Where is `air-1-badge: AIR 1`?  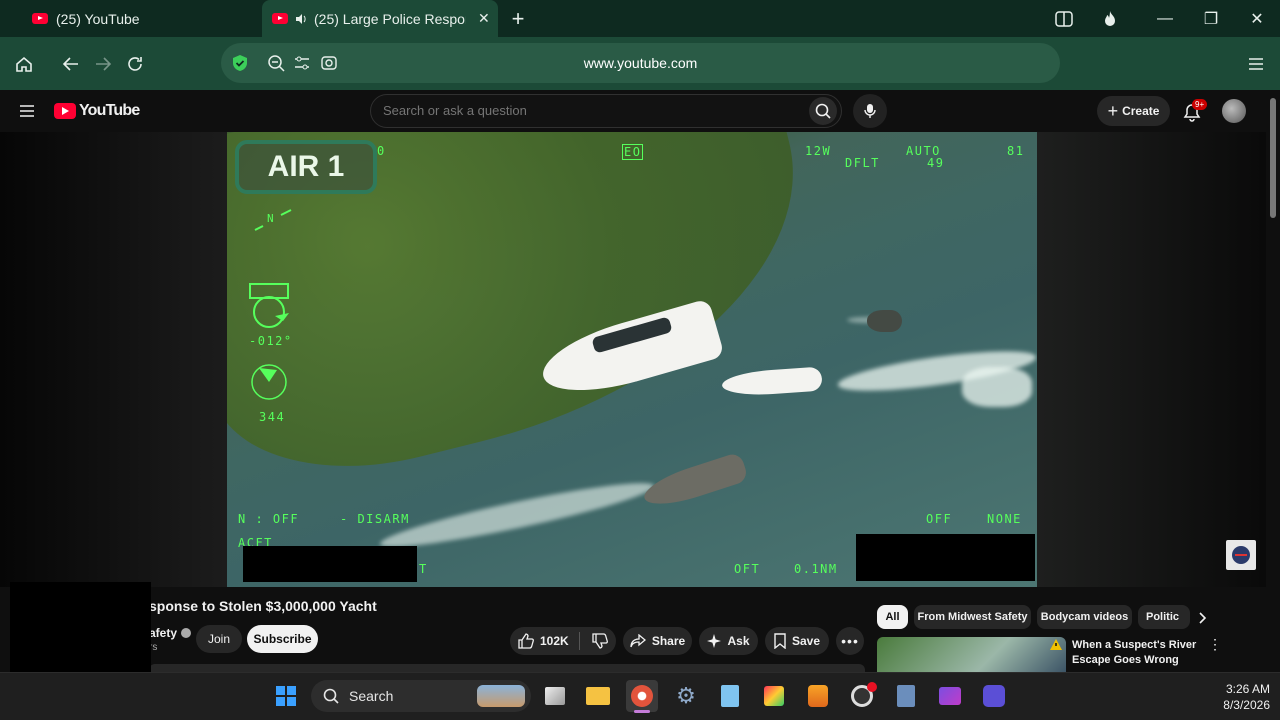 air-1-badge: AIR 1 is located at coordinates (306, 167).